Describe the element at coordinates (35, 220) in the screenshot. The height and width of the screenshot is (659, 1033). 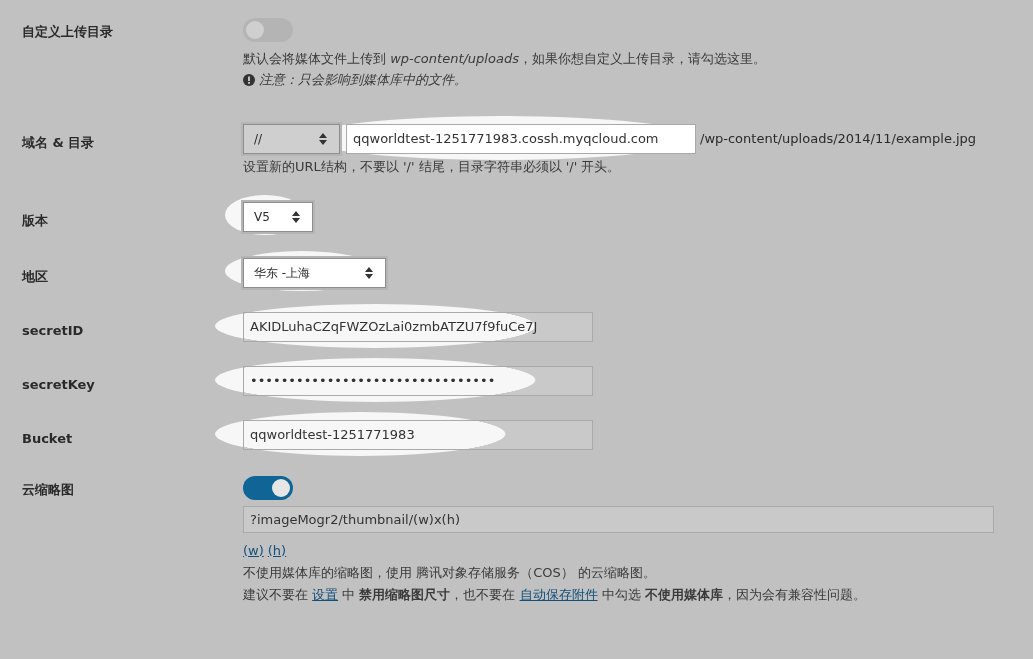
I see `field-label: 版本` at that location.